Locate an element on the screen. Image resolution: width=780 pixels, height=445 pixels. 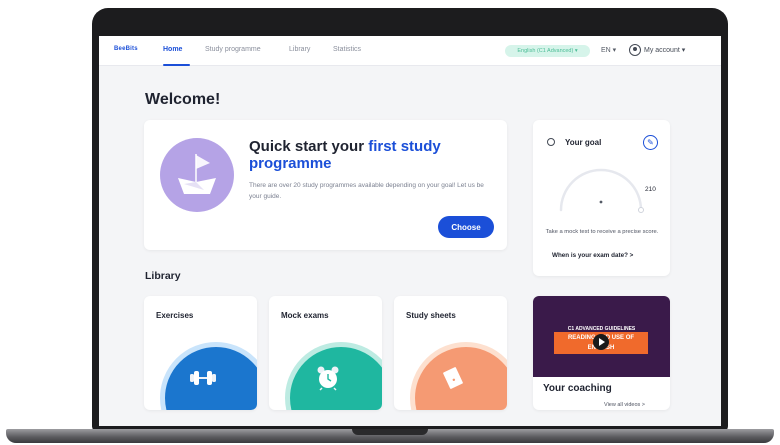
library-card-label: Mock exams is located at coordinates (305, 315).